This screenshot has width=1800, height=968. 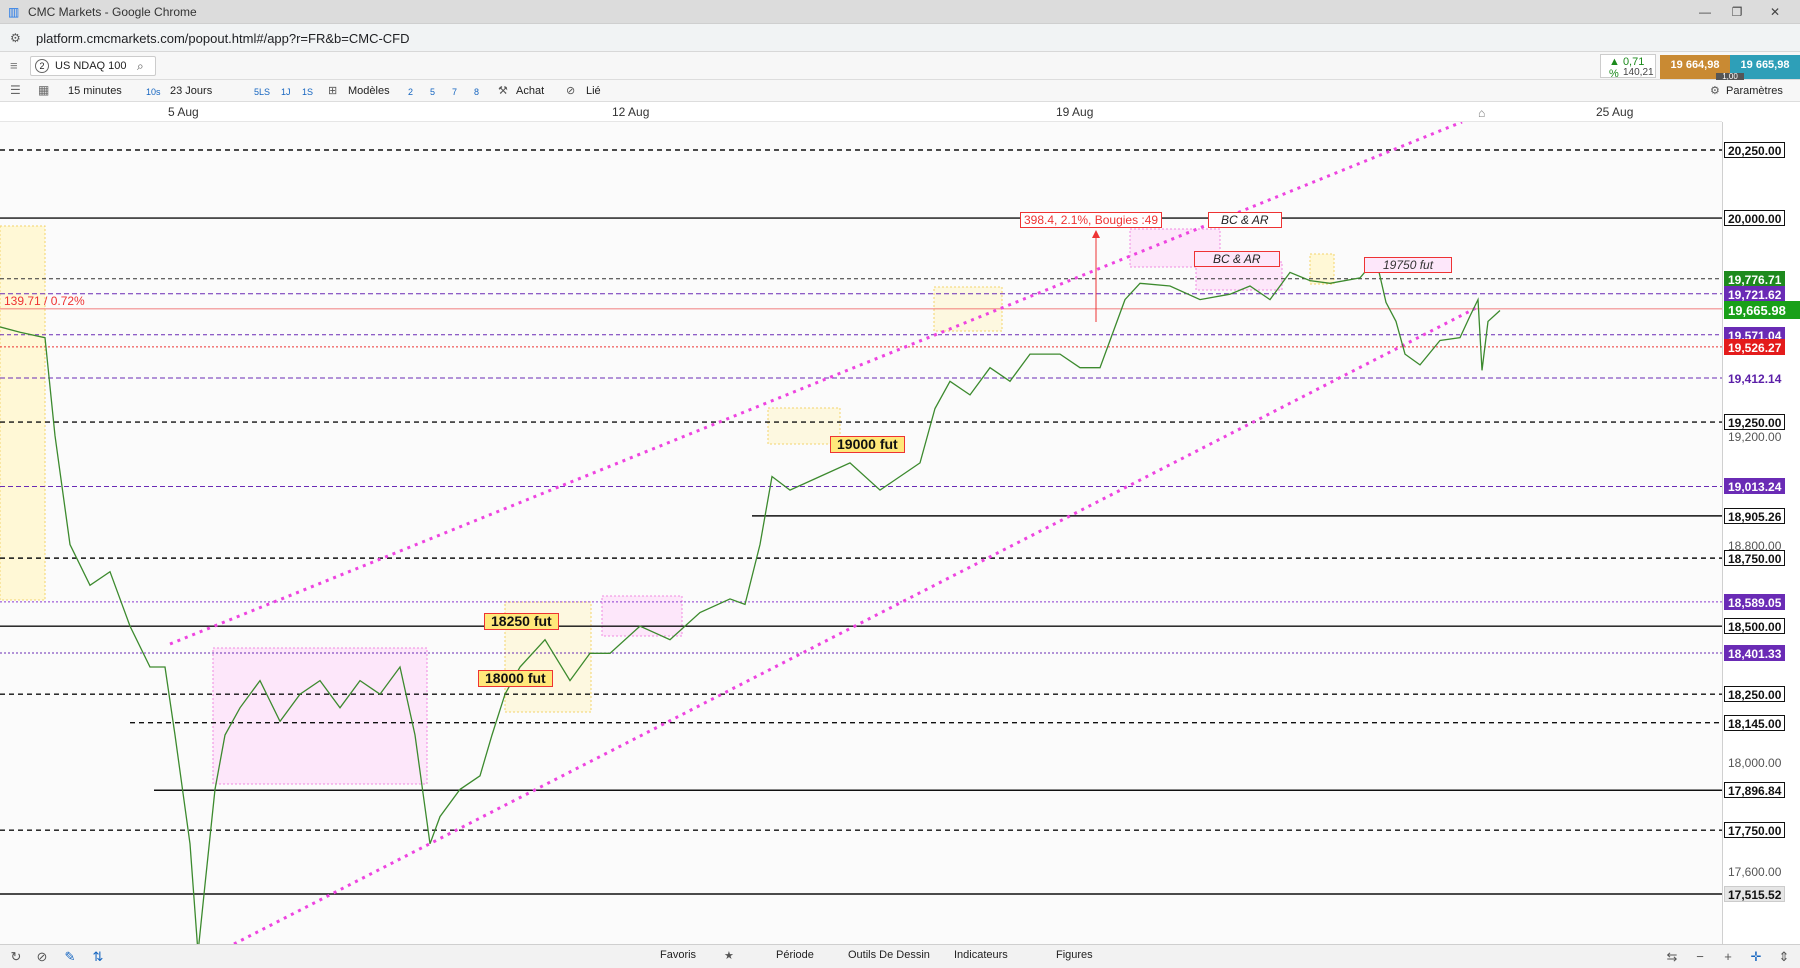 What do you see at coordinates (1755, 763) in the screenshot?
I see `price-label: 18,000.00` at bounding box center [1755, 763].